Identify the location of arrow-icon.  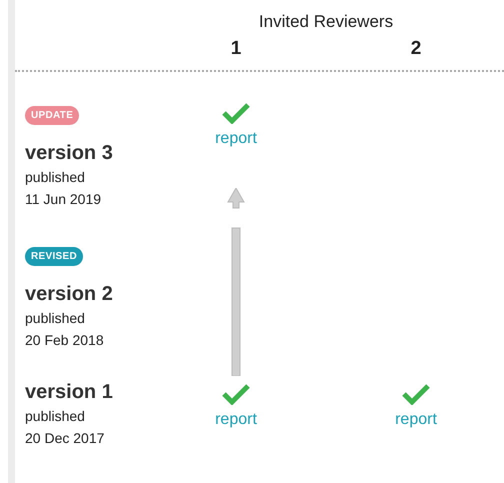
(236, 282).